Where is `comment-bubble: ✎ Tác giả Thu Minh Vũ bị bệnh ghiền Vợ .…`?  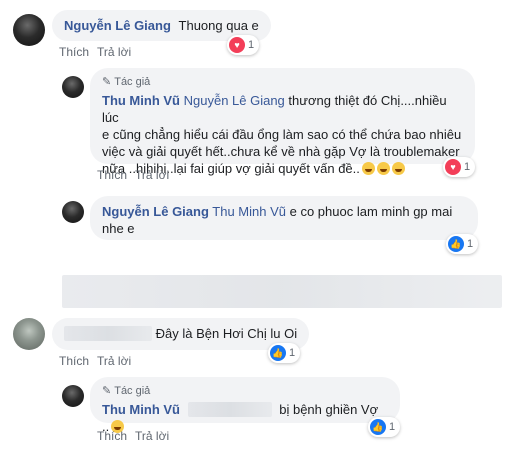
comment-bubble: ✎ Tác giả Thu Minh Vũ bị bệnh ghiền Vợ .… is located at coordinates (245, 405).